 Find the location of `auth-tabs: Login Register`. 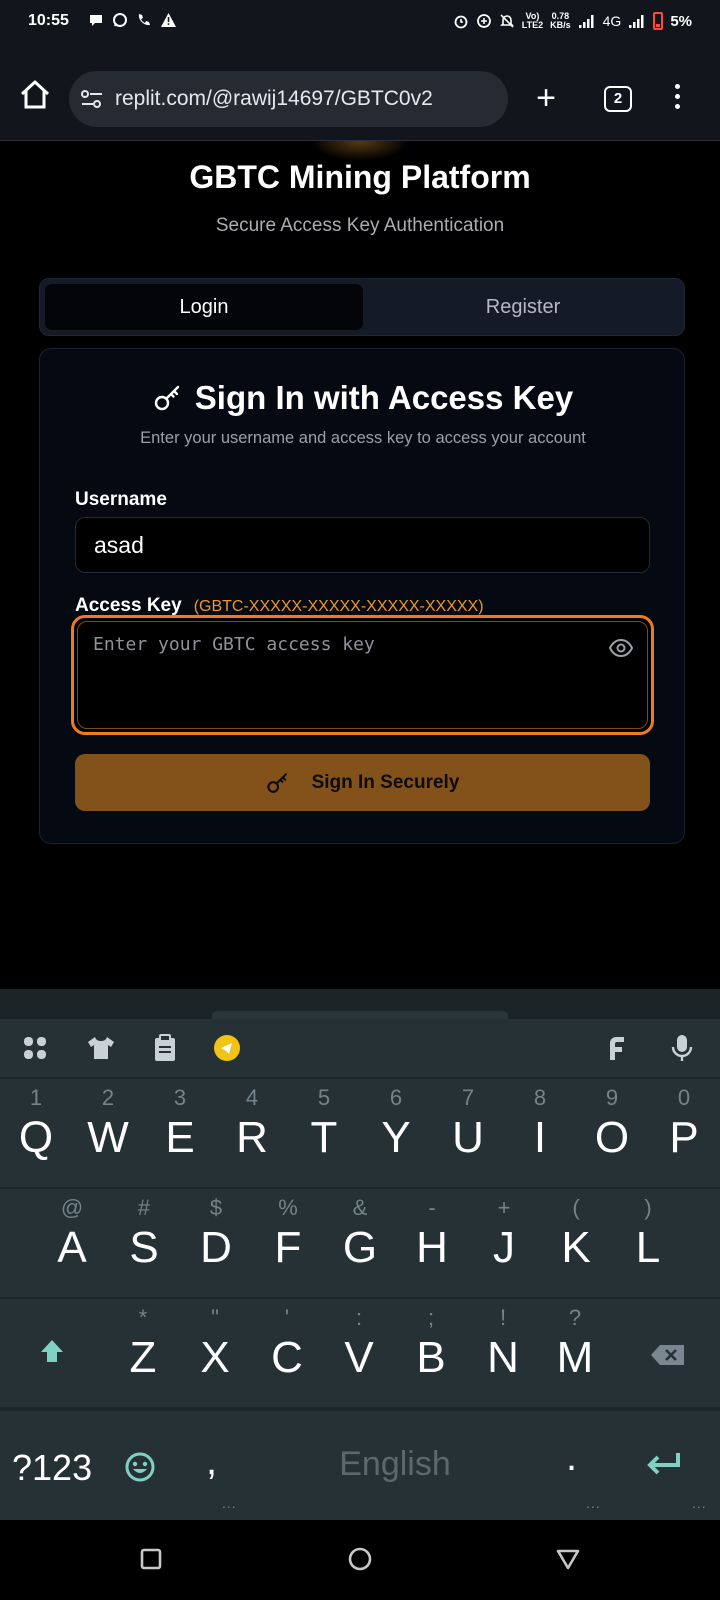

auth-tabs: Login Register is located at coordinates (362, 307).